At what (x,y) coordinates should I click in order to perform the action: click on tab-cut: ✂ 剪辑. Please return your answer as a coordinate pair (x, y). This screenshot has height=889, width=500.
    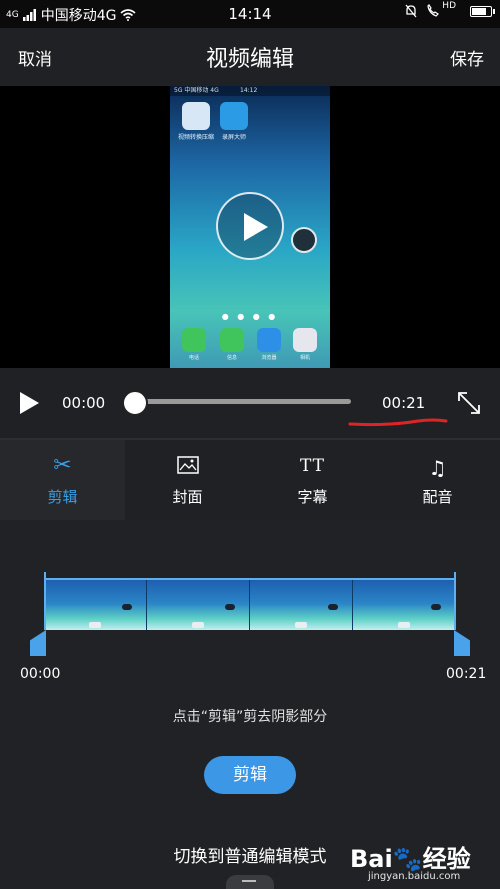
    Looking at the image, I should click on (62, 480).